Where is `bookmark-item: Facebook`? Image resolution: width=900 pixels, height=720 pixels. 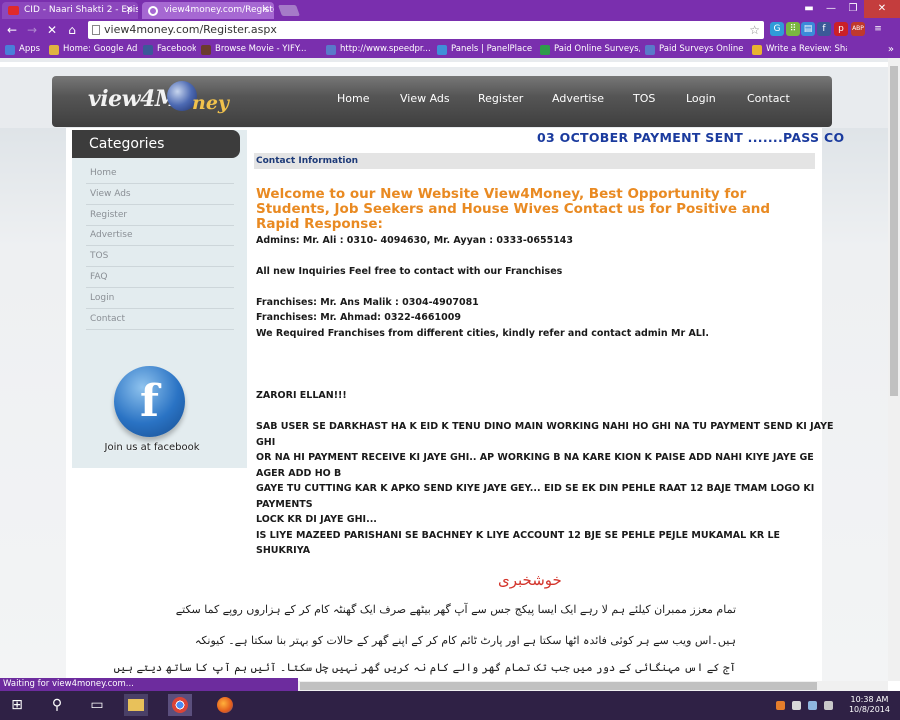
bookmark-item: Facebook is located at coordinates (167, 49).